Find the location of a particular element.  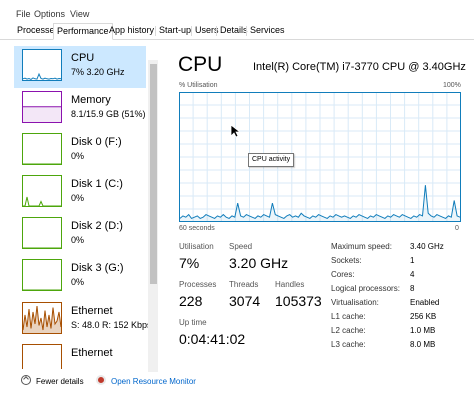

memory-usage-fill is located at coordinates (42, 114).